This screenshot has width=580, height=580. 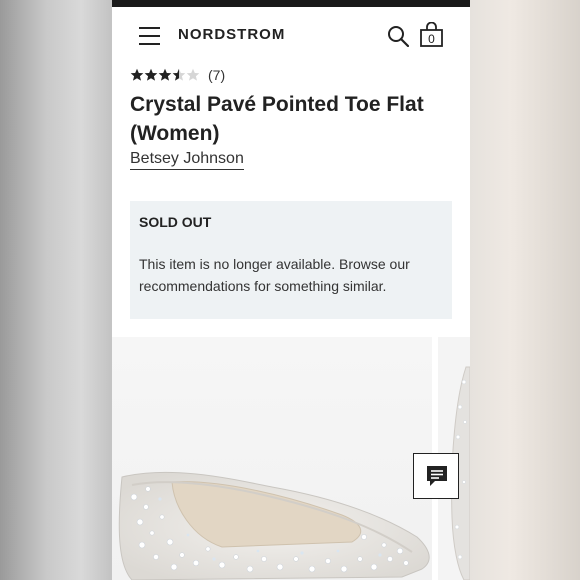 What do you see at coordinates (231, 34) in the screenshot?
I see `brand-logo: NORDSTROM` at bounding box center [231, 34].